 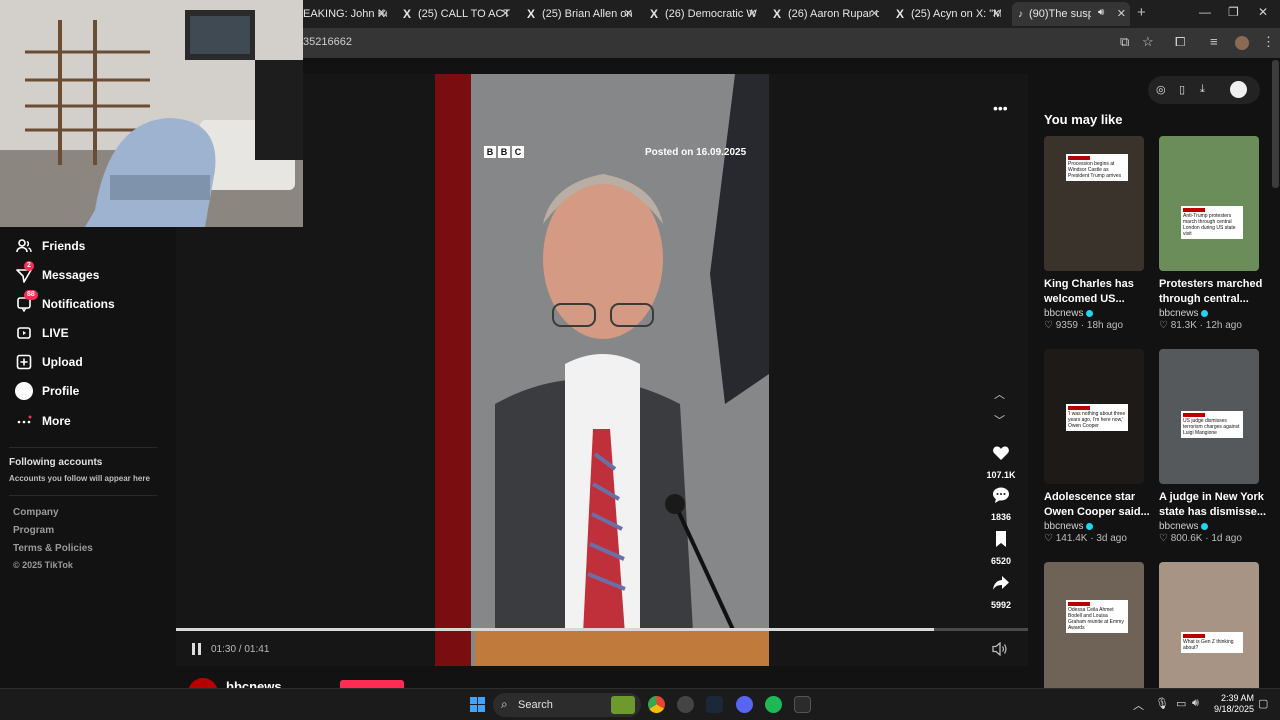 What do you see at coordinates (327, 42) in the screenshot?
I see `url-field: 35216662` at bounding box center [327, 42].